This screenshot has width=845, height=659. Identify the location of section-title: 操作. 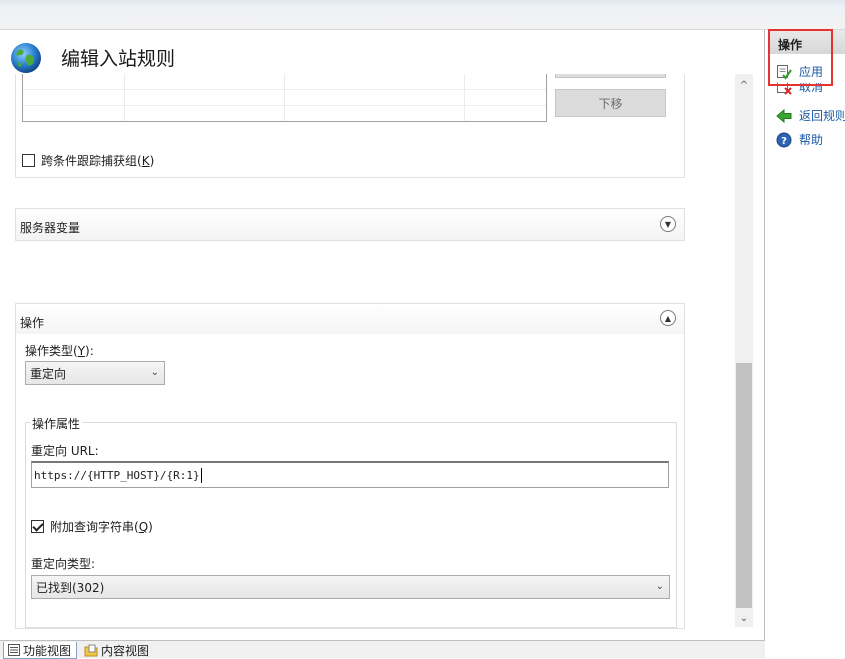
(32, 323).